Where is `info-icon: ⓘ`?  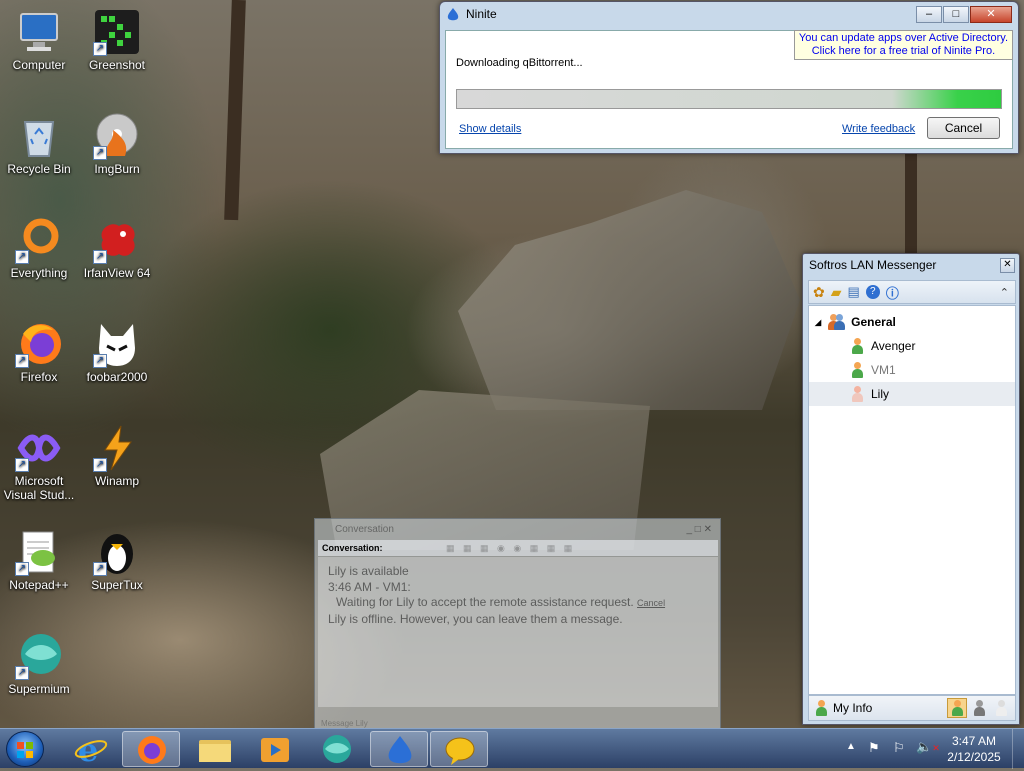 info-icon: ⓘ is located at coordinates (892, 292).